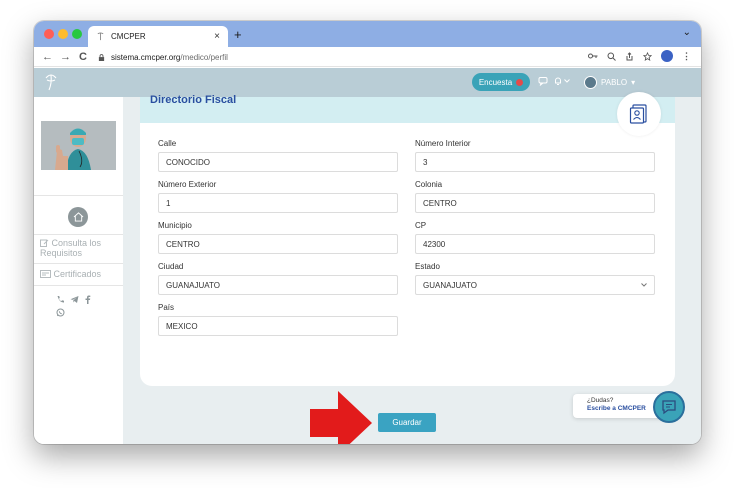 The height and width of the screenshot is (488, 734). What do you see at coordinates (341, 417) in the screenshot?
I see `red-arrow-icon` at bounding box center [341, 417].